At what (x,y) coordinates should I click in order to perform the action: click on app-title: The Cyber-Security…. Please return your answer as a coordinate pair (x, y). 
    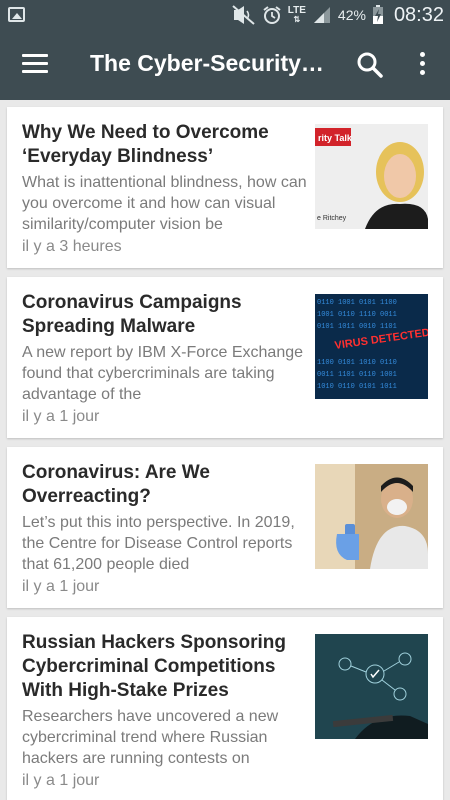
    Looking at the image, I should click on (207, 63).